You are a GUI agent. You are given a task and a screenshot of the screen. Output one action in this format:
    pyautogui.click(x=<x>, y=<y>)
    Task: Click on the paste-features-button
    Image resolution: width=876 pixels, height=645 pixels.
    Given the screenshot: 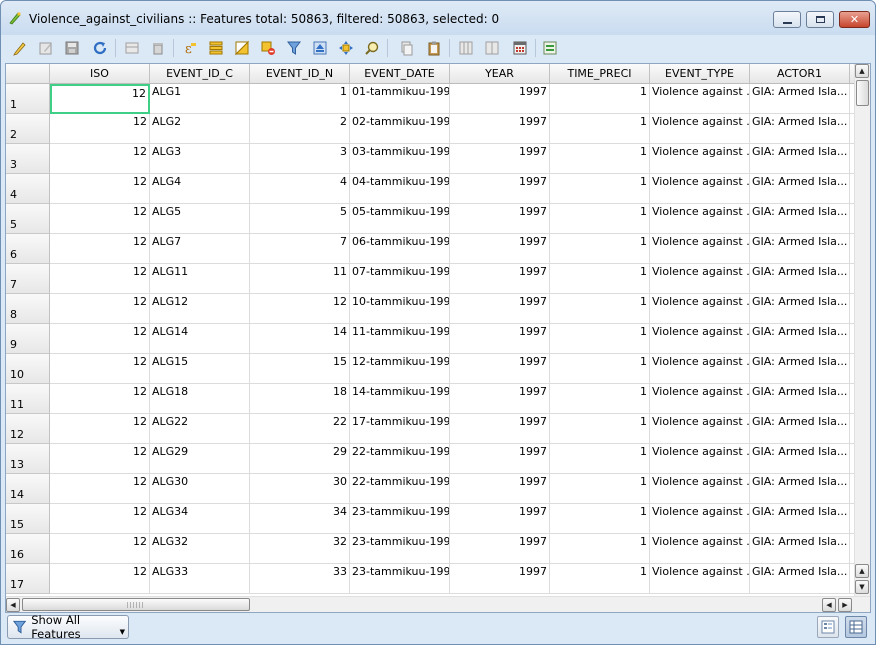 What is the action you would take?
    pyautogui.click(x=434, y=48)
    